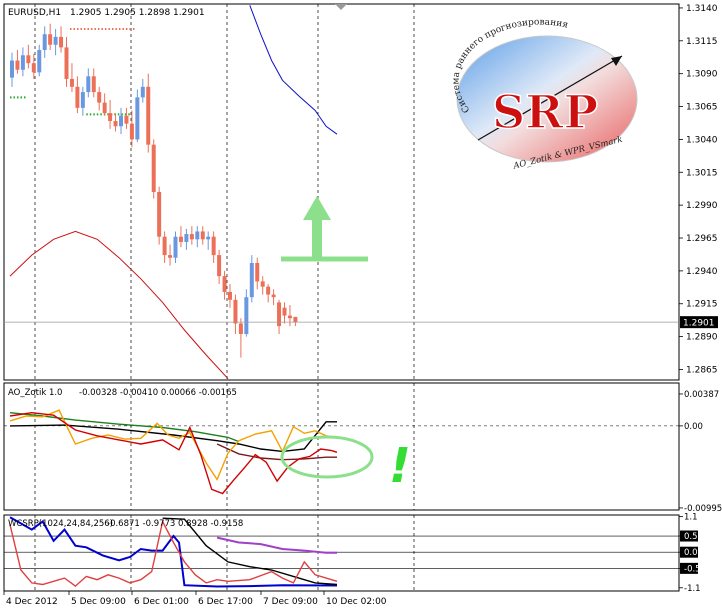  What do you see at coordinates (137, 13) in the screenshot?
I see `ohlc-values: 1.2905 1.2905 1.2898 1.2901` at bounding box center [137, 13].